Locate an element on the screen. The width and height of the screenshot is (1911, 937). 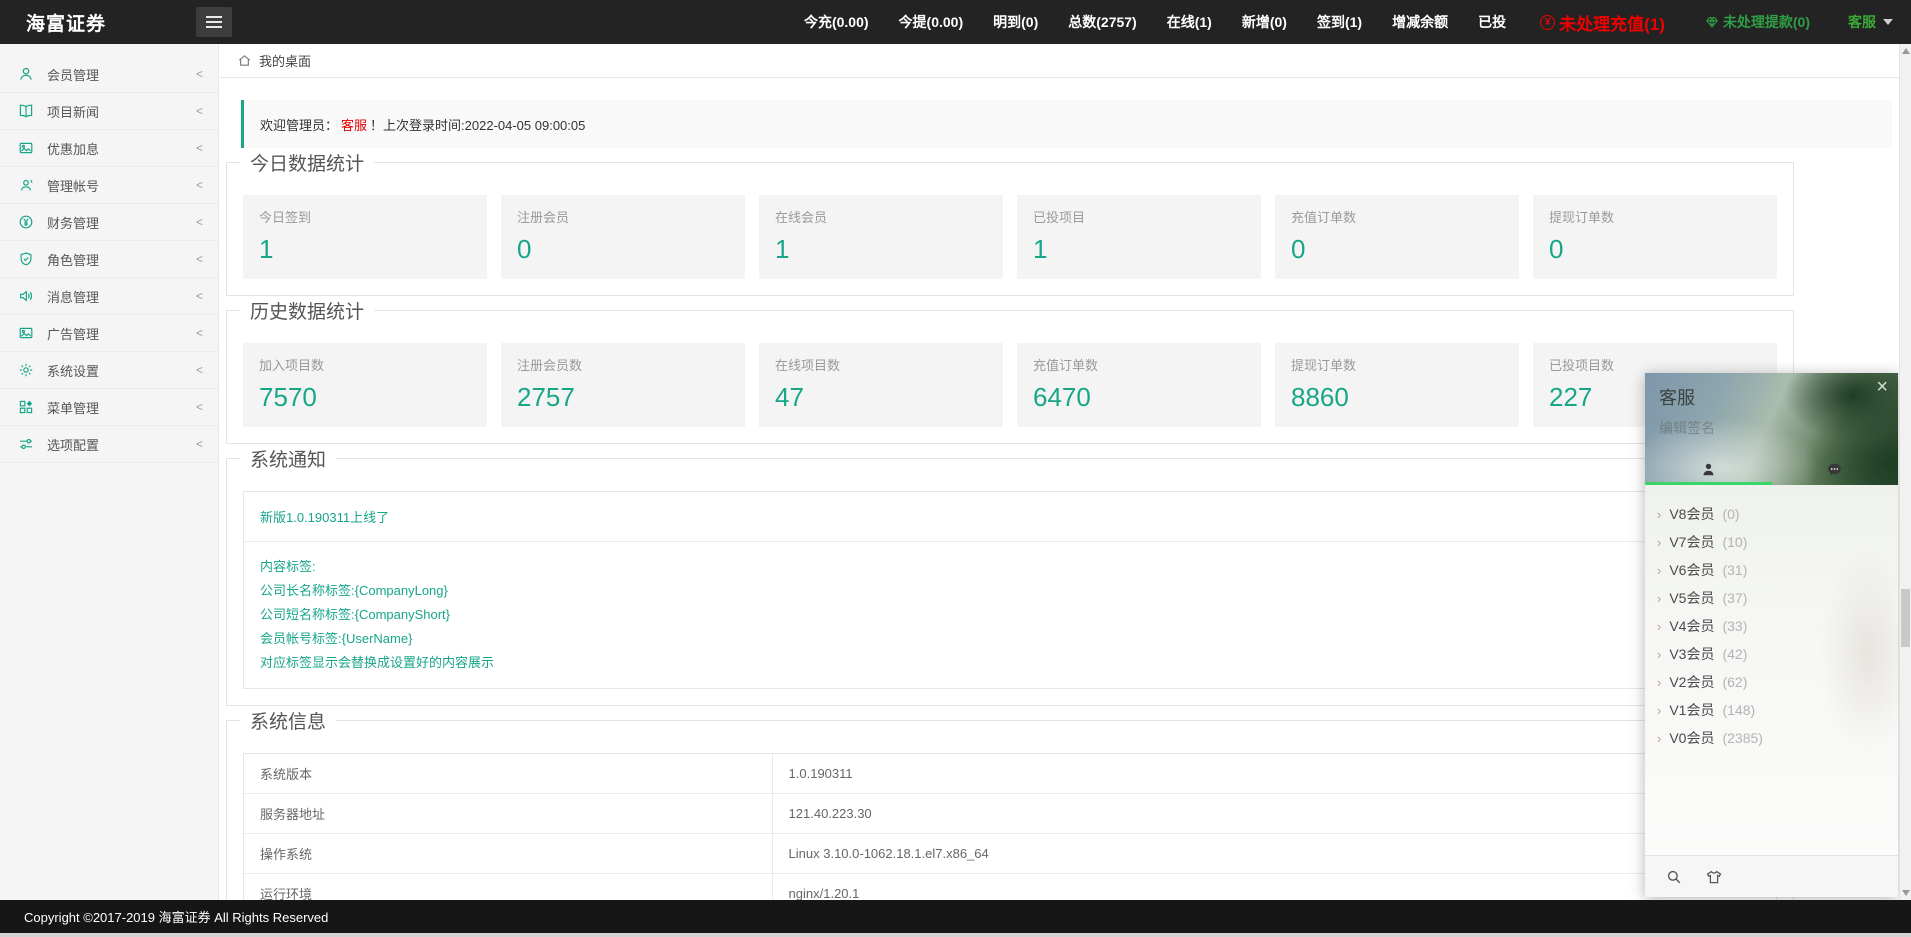
chat-widget-footer is located at coordinates (1771, 876).